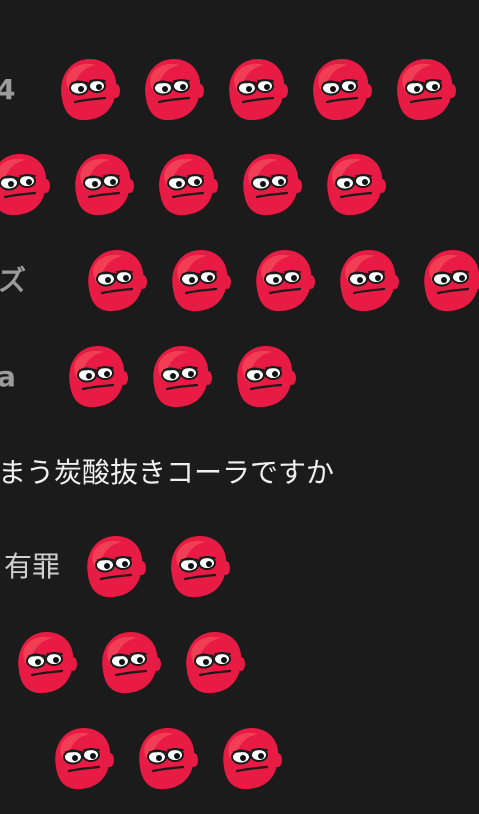 This screenshot has width=479, height=814. I want to click on chat-line: まう炭酸抜きコーラですか, so click(239, 473).